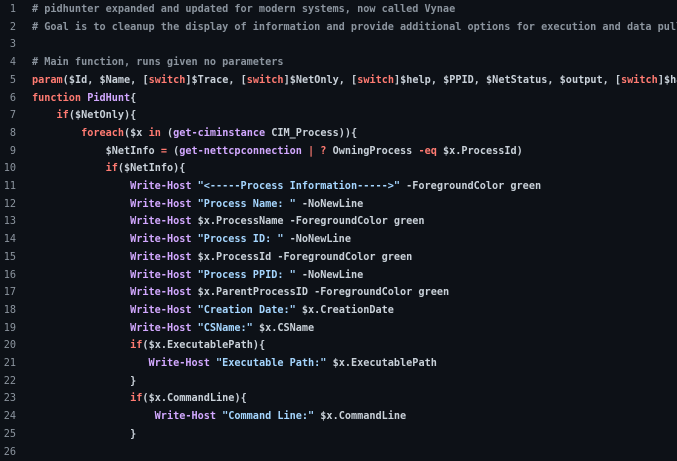  I want to click on line-text: Write-Host "Process PPID: " -NoNewLine, so click(197, 276).